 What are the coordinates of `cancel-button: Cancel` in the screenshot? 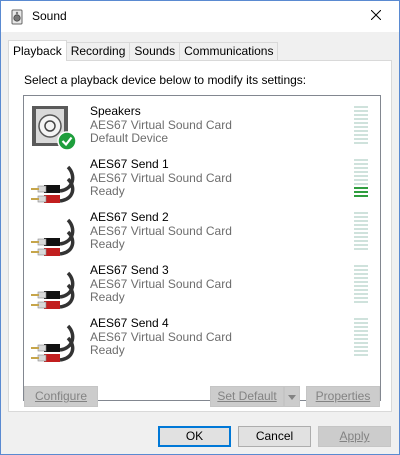 It's located at (274, 436).